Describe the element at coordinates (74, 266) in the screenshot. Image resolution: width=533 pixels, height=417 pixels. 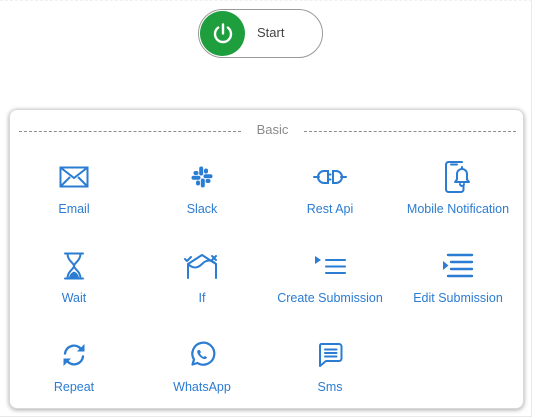
I see `hourglass-icon` at that location.